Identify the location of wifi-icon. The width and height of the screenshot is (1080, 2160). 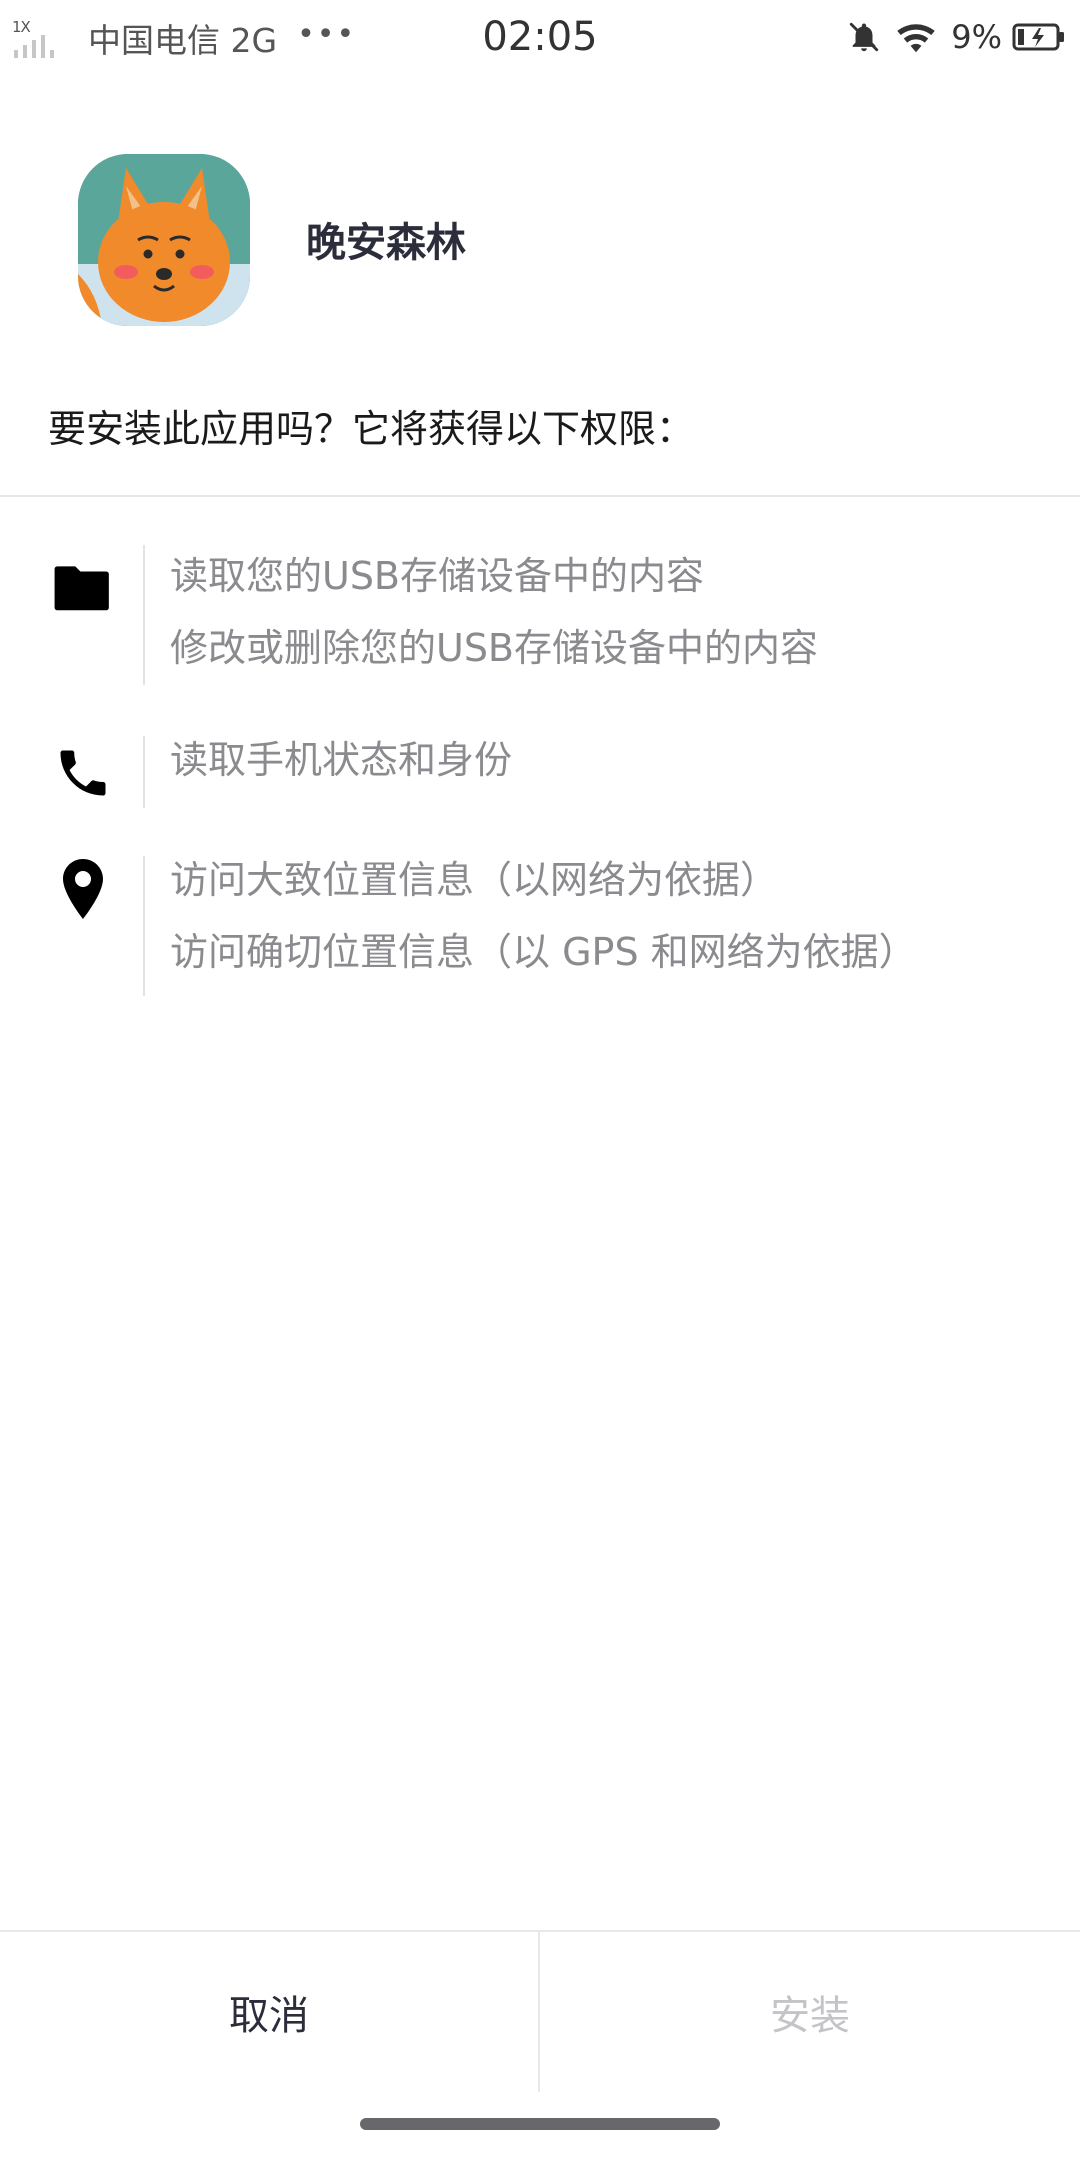
(916, 38).